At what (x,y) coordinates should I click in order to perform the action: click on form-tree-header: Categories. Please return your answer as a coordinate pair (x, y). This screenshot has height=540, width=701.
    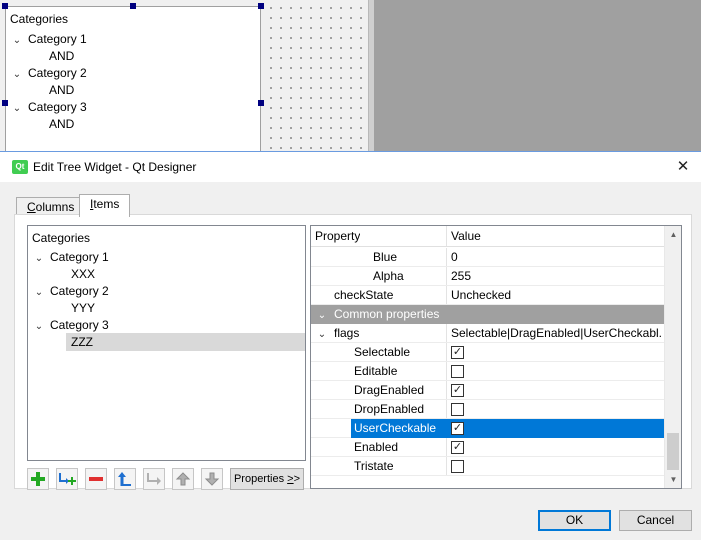
    Looking at the image, I should click on (39, 19).